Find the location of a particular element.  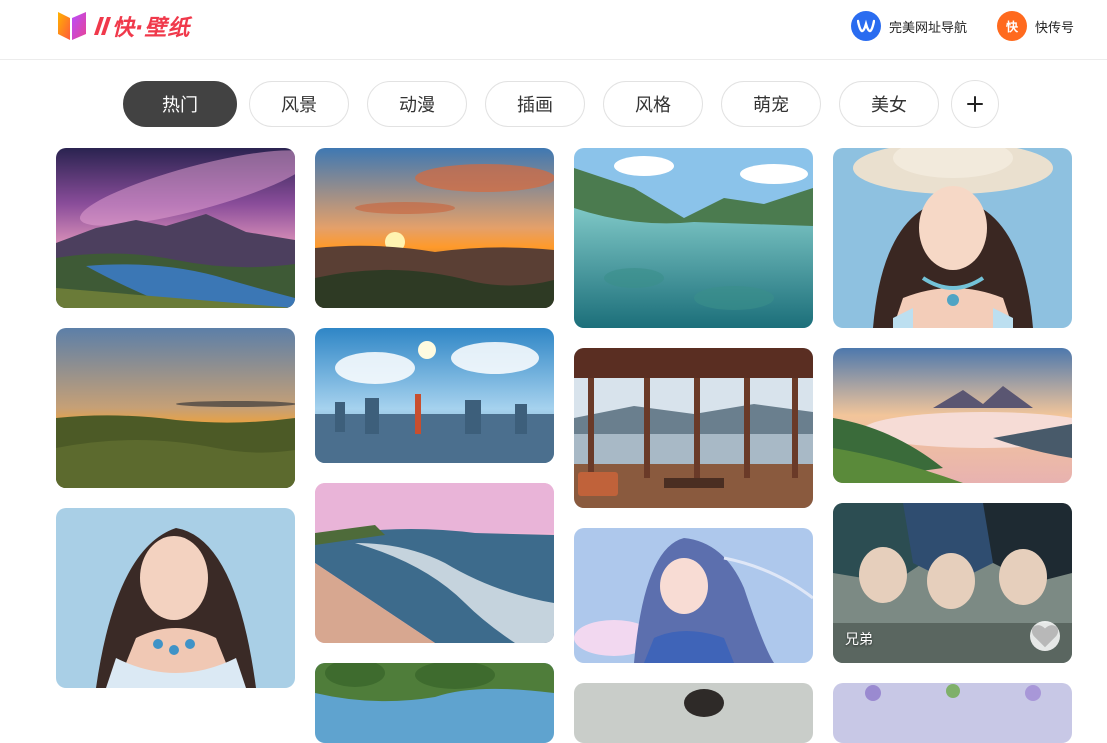

wallpaper-card-flowers is located at coordinates (952, 713).